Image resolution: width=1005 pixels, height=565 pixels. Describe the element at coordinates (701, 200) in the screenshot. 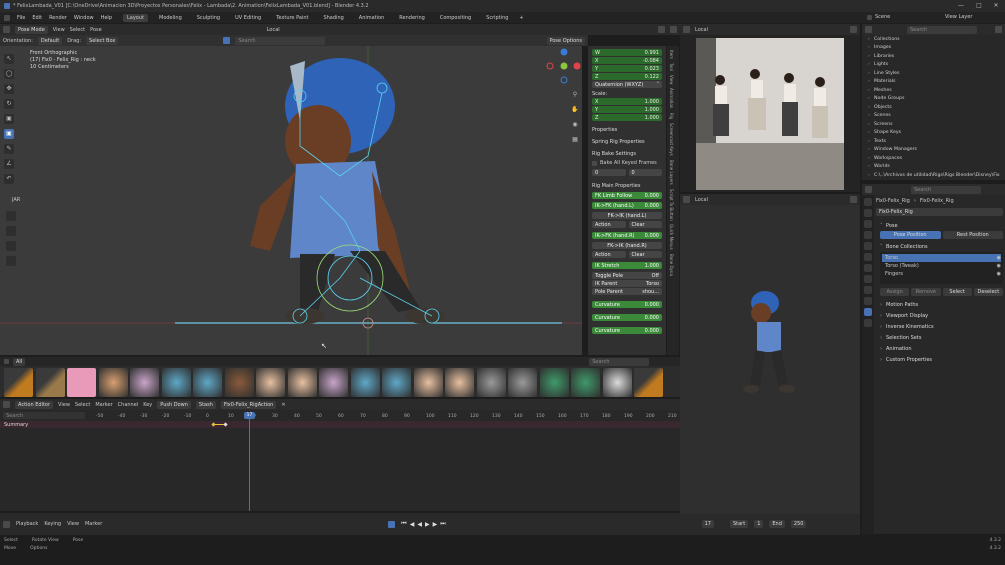

I see `cam-transform-space: Local` at that location.